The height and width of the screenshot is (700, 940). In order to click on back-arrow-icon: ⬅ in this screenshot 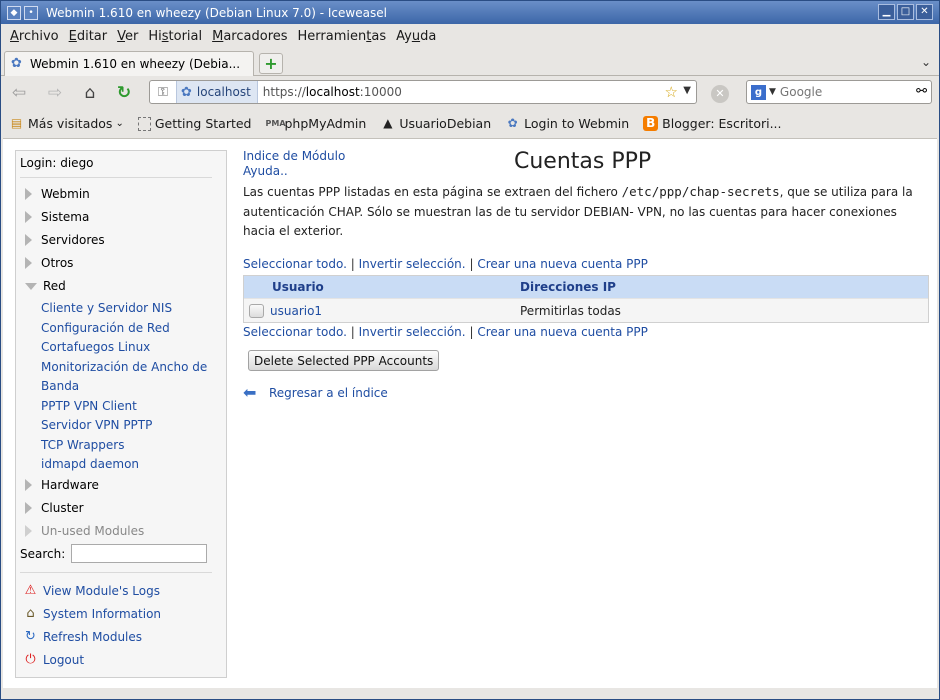, I will do `click(251, 393)`.